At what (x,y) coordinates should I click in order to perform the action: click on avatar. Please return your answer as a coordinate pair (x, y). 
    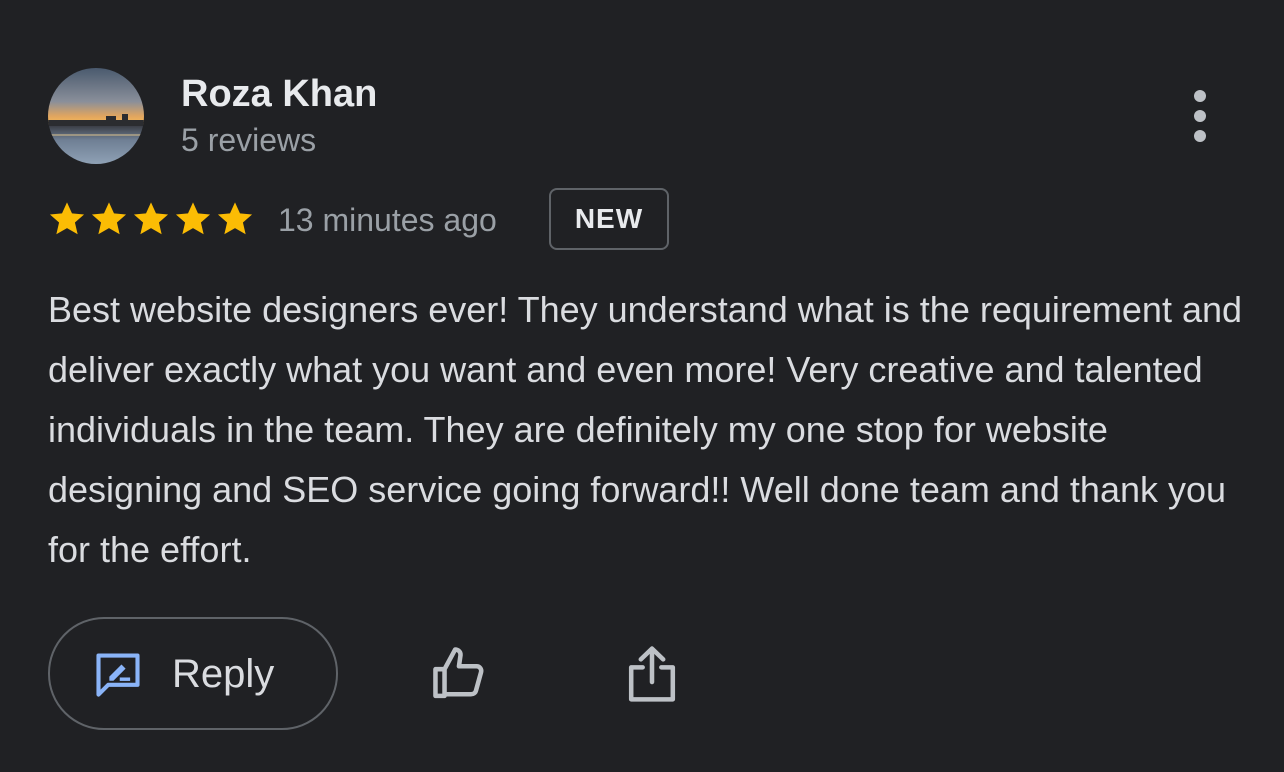
    Looking at the image, I should click on (96, 116).